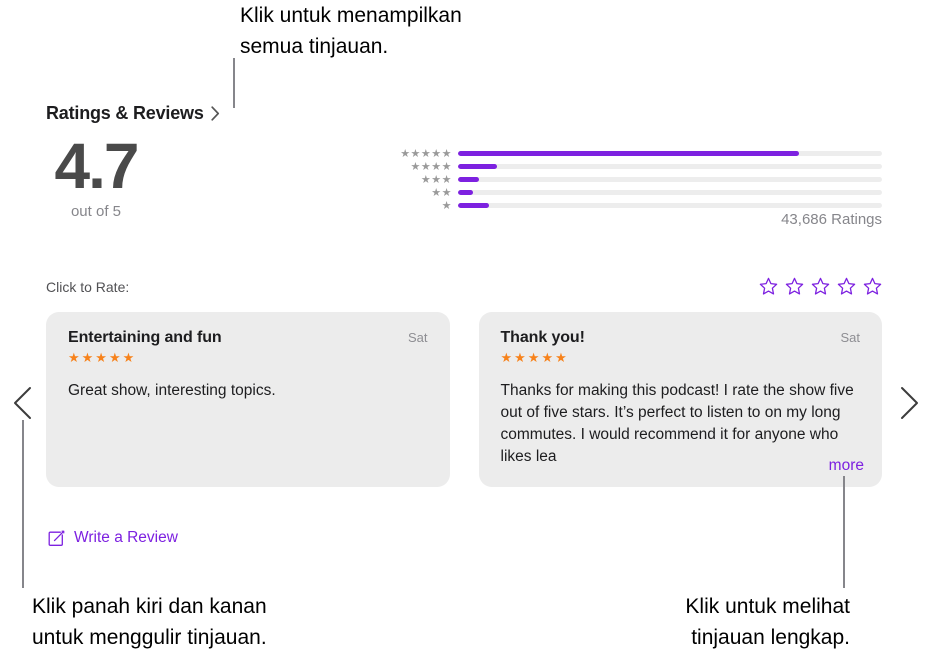  Describe the element at coordinates (767, 622) in the screenshot. I see `callout-text-bottom-right: Klik untuk melihat tinjauan lengkap.` at that location.